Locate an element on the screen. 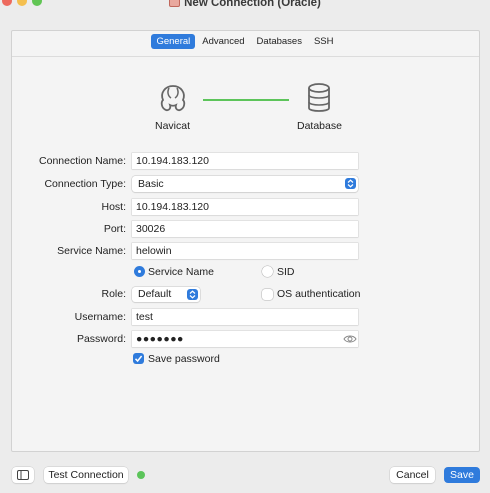 The width and height of the screenshot is (490, 493). checkmark-icon is located at coordinates (138, 359).